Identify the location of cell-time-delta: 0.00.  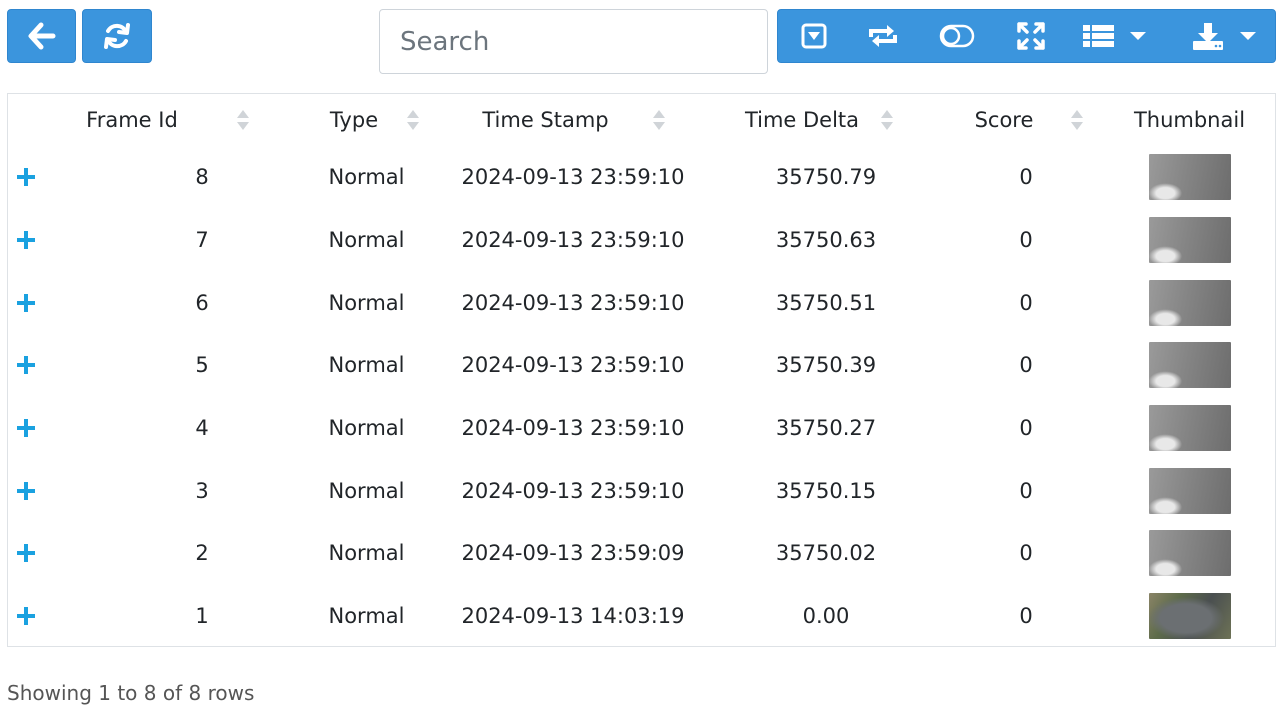
(826, 616).